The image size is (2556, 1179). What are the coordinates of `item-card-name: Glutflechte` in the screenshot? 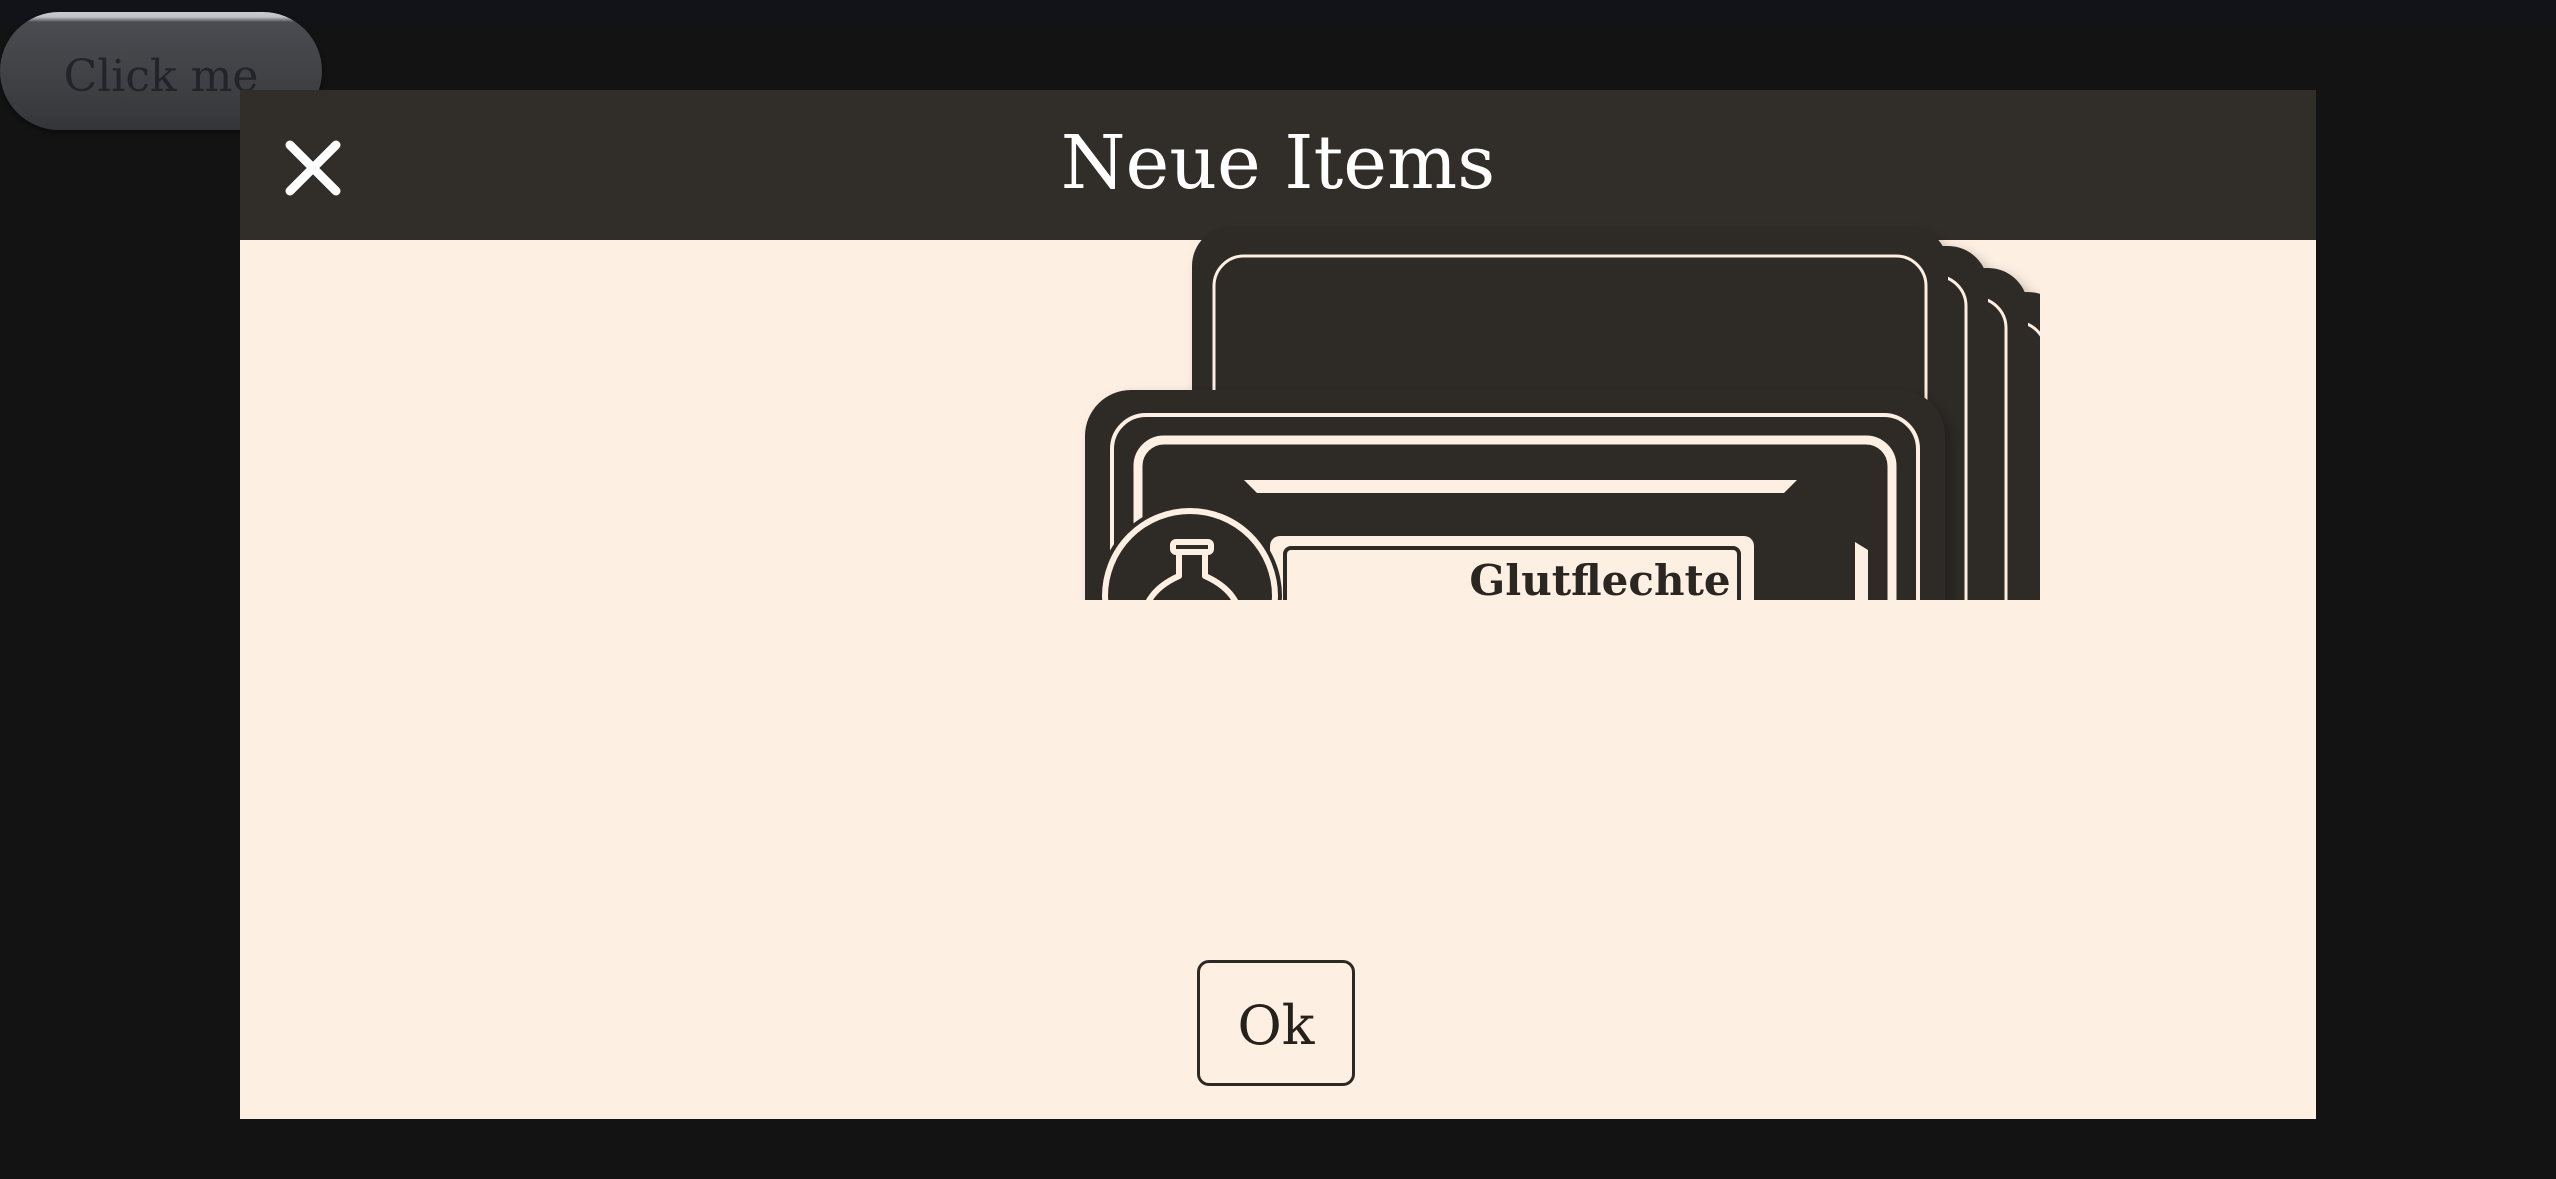 It's located at (1600, 578).